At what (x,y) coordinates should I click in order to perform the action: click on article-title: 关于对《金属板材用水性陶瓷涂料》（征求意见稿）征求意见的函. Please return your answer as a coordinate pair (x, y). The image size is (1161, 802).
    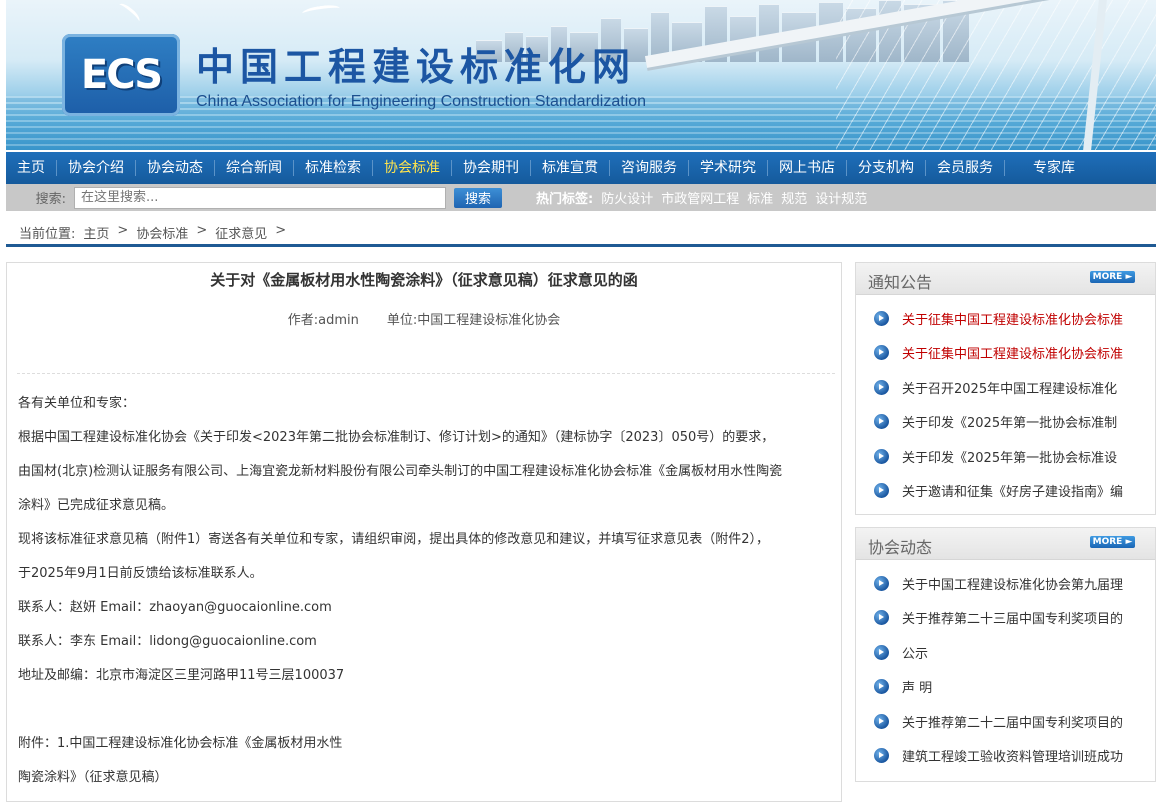
    Looking at the image, I should click on (424, 280).